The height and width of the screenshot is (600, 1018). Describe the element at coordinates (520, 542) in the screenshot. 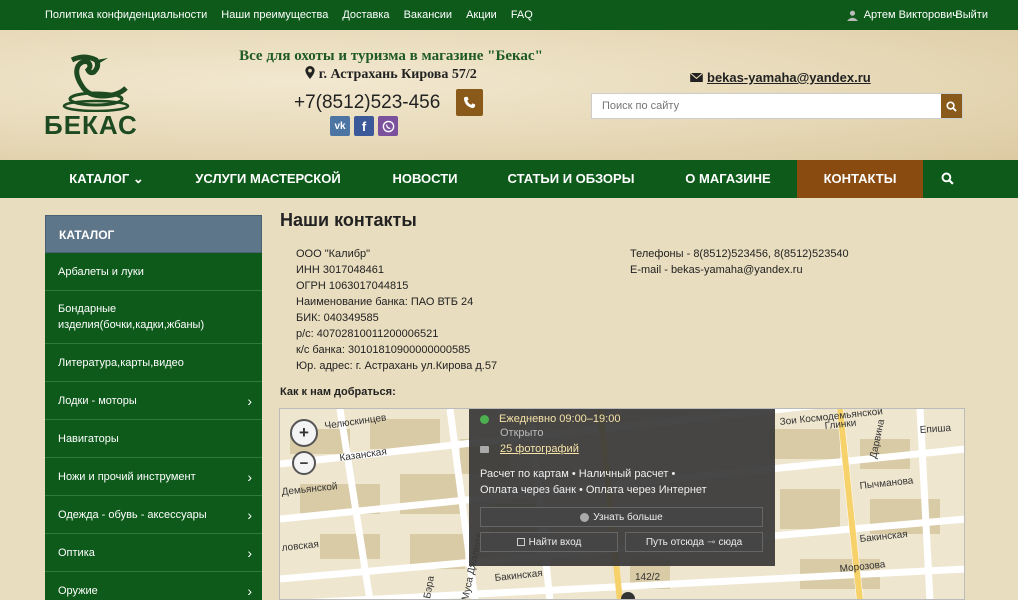

I see `entrance-icon` at that location.